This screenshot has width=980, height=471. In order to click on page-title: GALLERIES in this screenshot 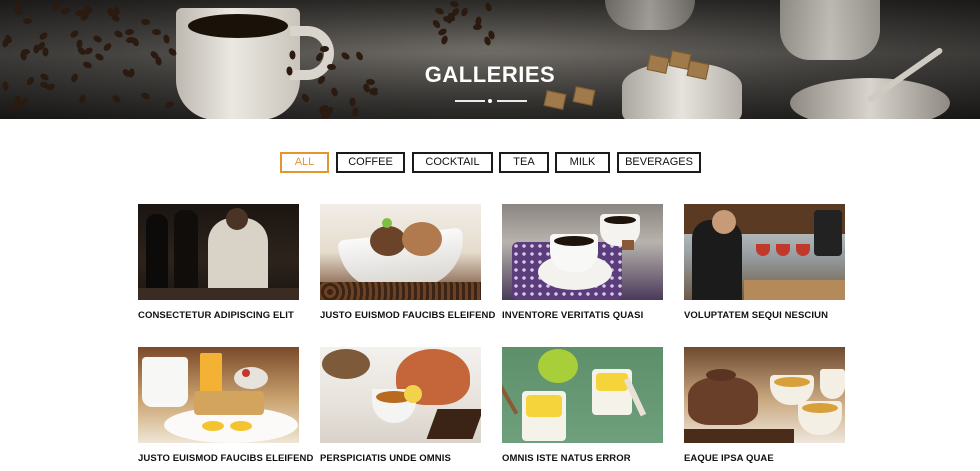, I will do `click(490, 74)`.